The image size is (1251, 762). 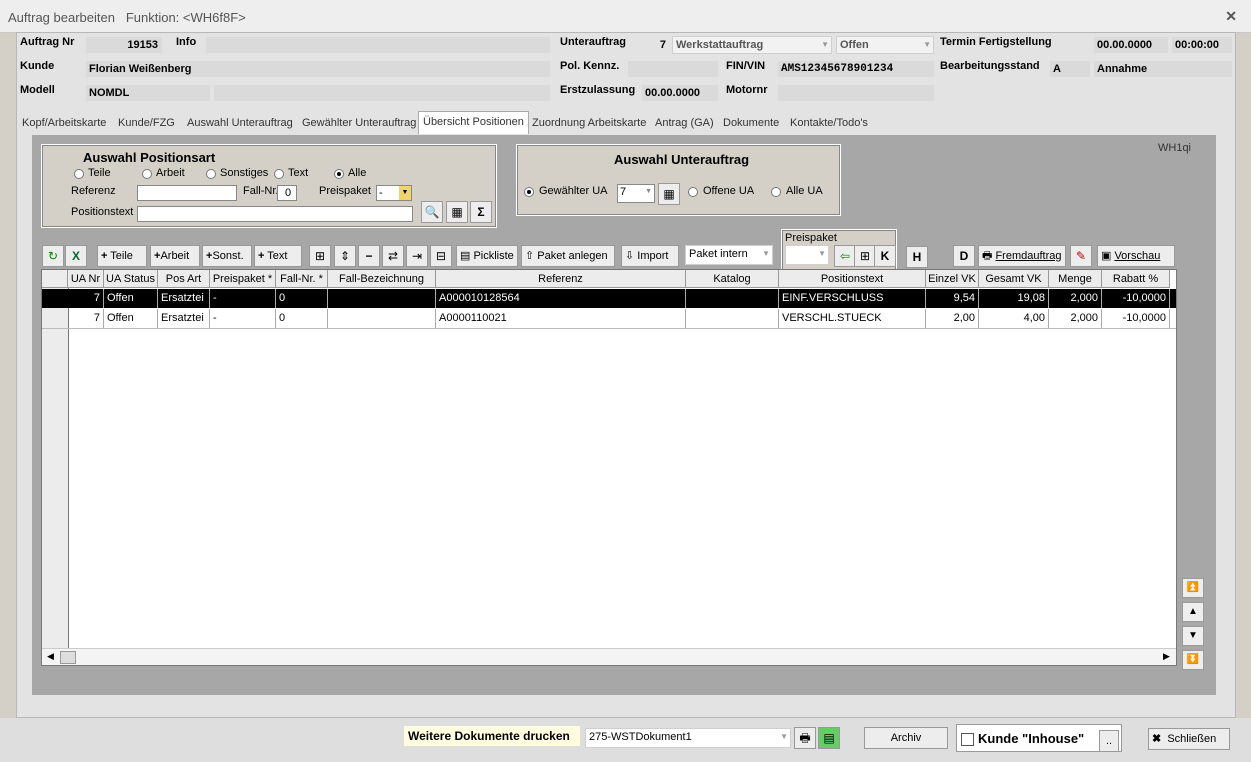 I want to click on import-button: ⇩ Import, so click(x=650, y=256).